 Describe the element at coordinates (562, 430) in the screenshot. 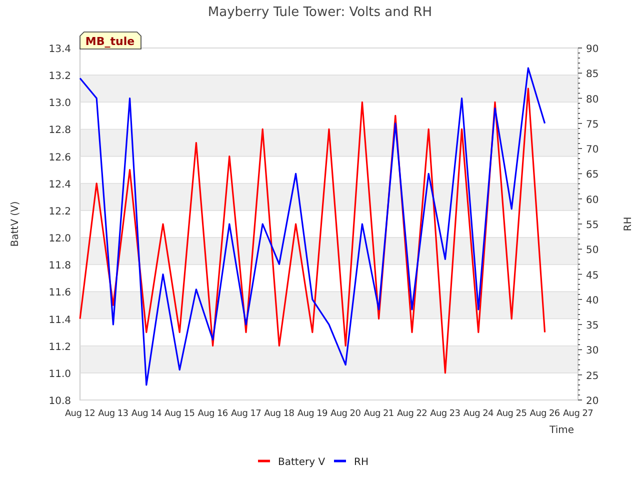

I see `x-axis-title: Time` at that location.